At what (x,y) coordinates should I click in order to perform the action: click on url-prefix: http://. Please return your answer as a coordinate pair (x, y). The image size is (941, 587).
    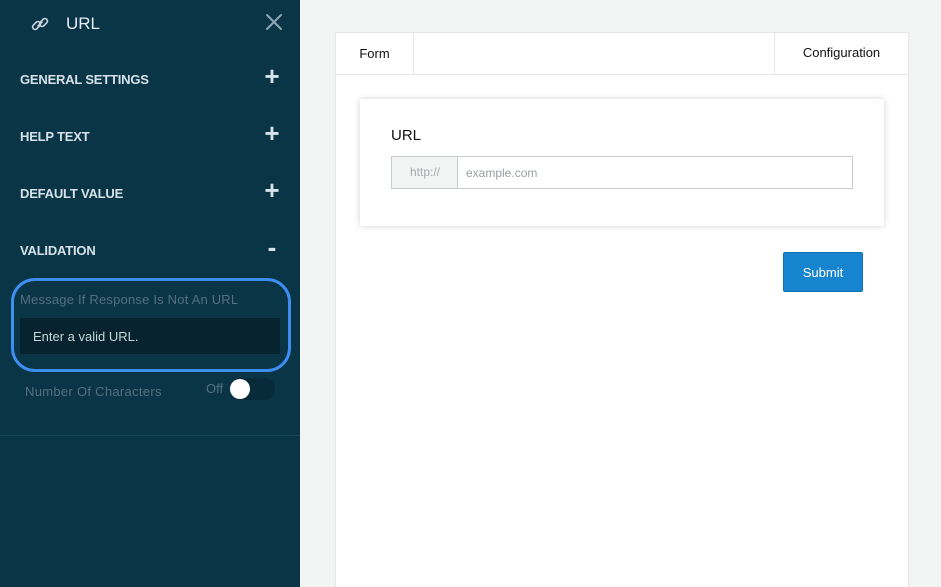
    Looking at the image, I should click on (424, 172).